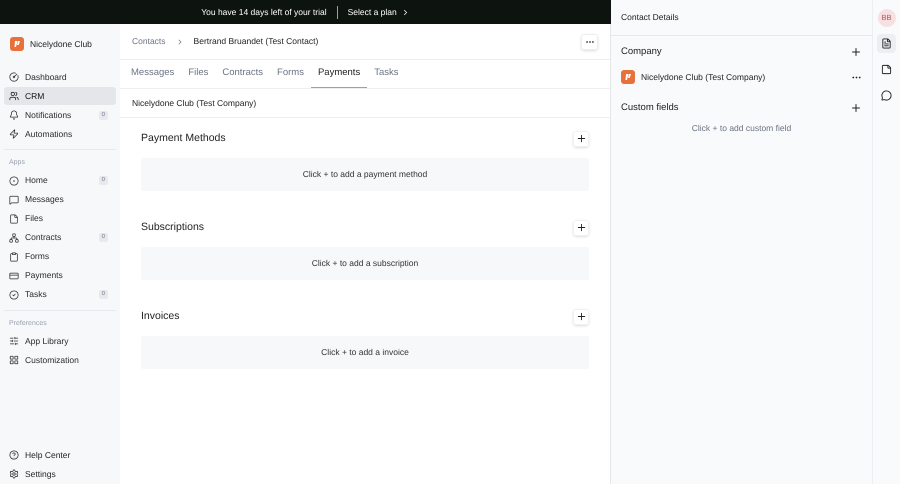 This screenshot has width=900, height=484. I want to click on card-icon, so click(14, 275).